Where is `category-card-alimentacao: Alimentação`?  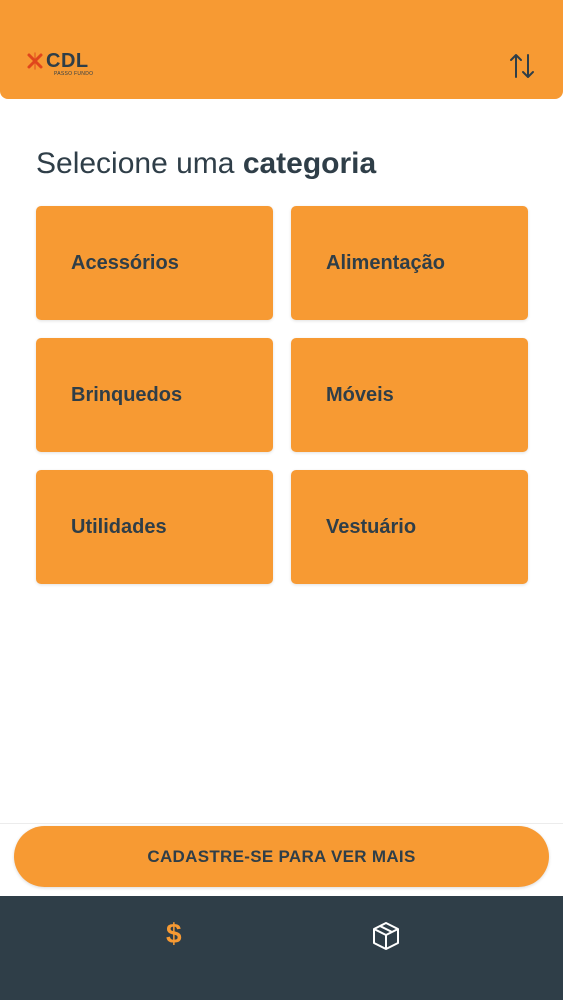 category-card-alimentacao: Alimentação is located at coordinates (409, 263).